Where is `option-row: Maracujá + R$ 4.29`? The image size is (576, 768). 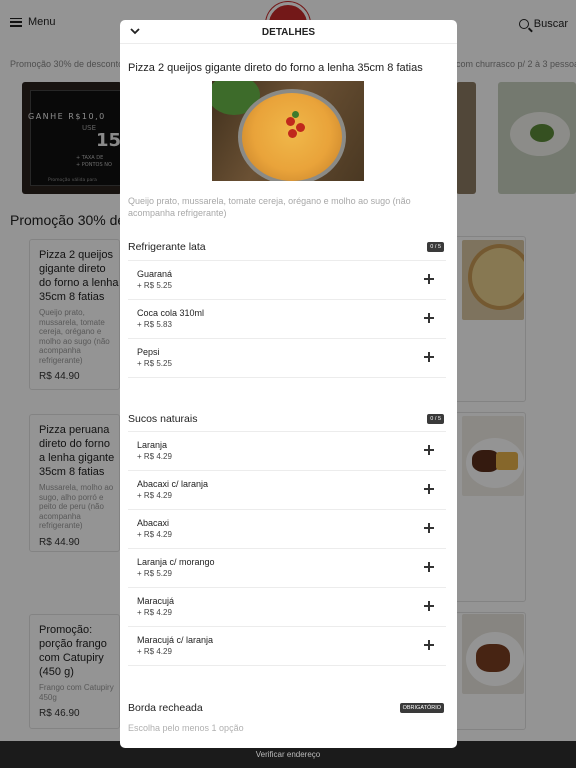 option-row: Maracujá + R$ 4.29 is located at coordinates (287, 606).